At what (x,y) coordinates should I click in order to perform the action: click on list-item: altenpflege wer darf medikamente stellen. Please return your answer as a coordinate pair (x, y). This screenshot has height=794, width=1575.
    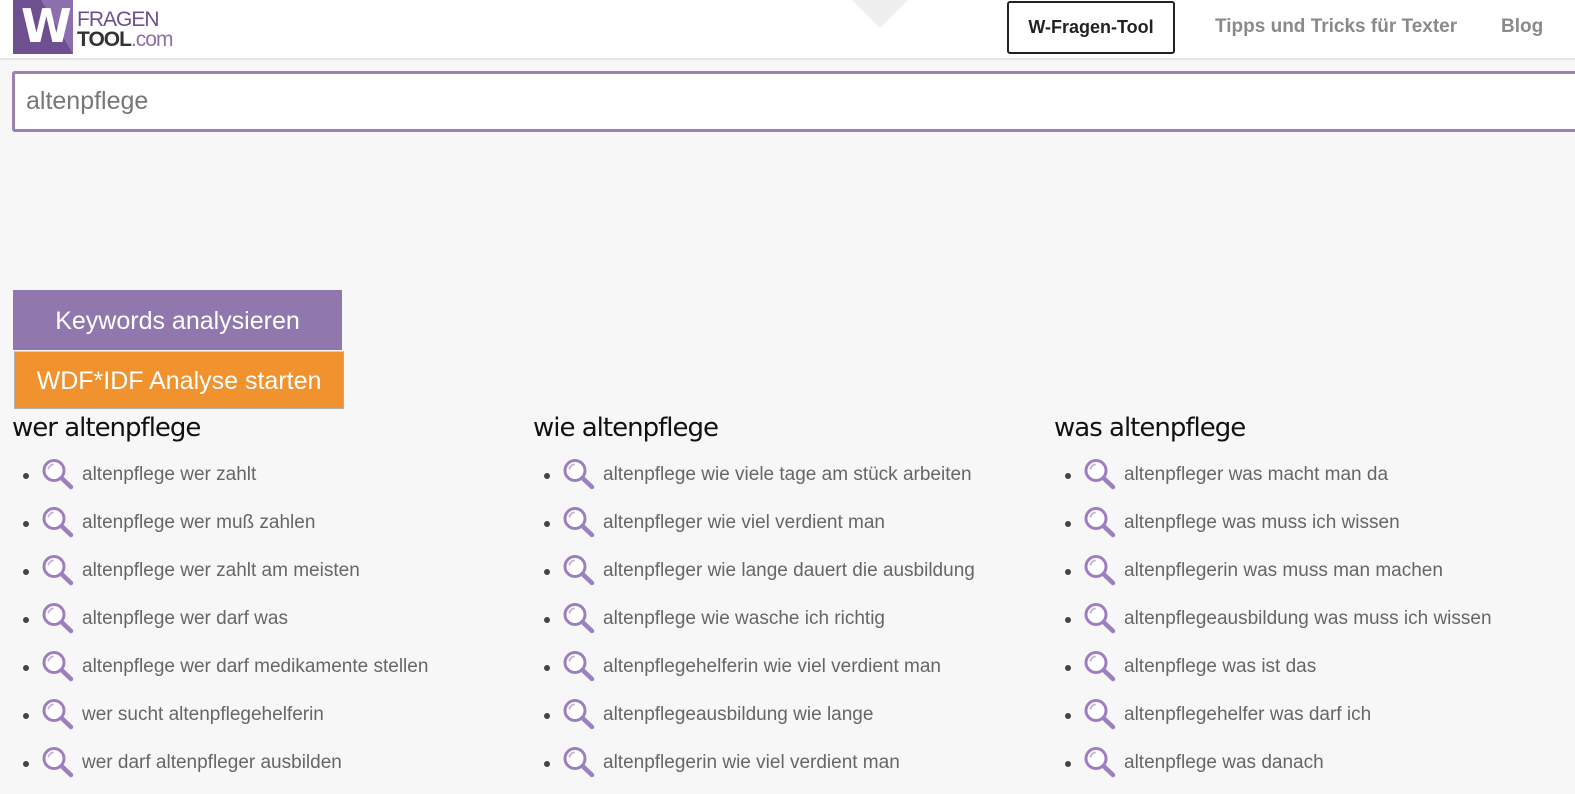
    Looking at the image, I should click on (262, 674).